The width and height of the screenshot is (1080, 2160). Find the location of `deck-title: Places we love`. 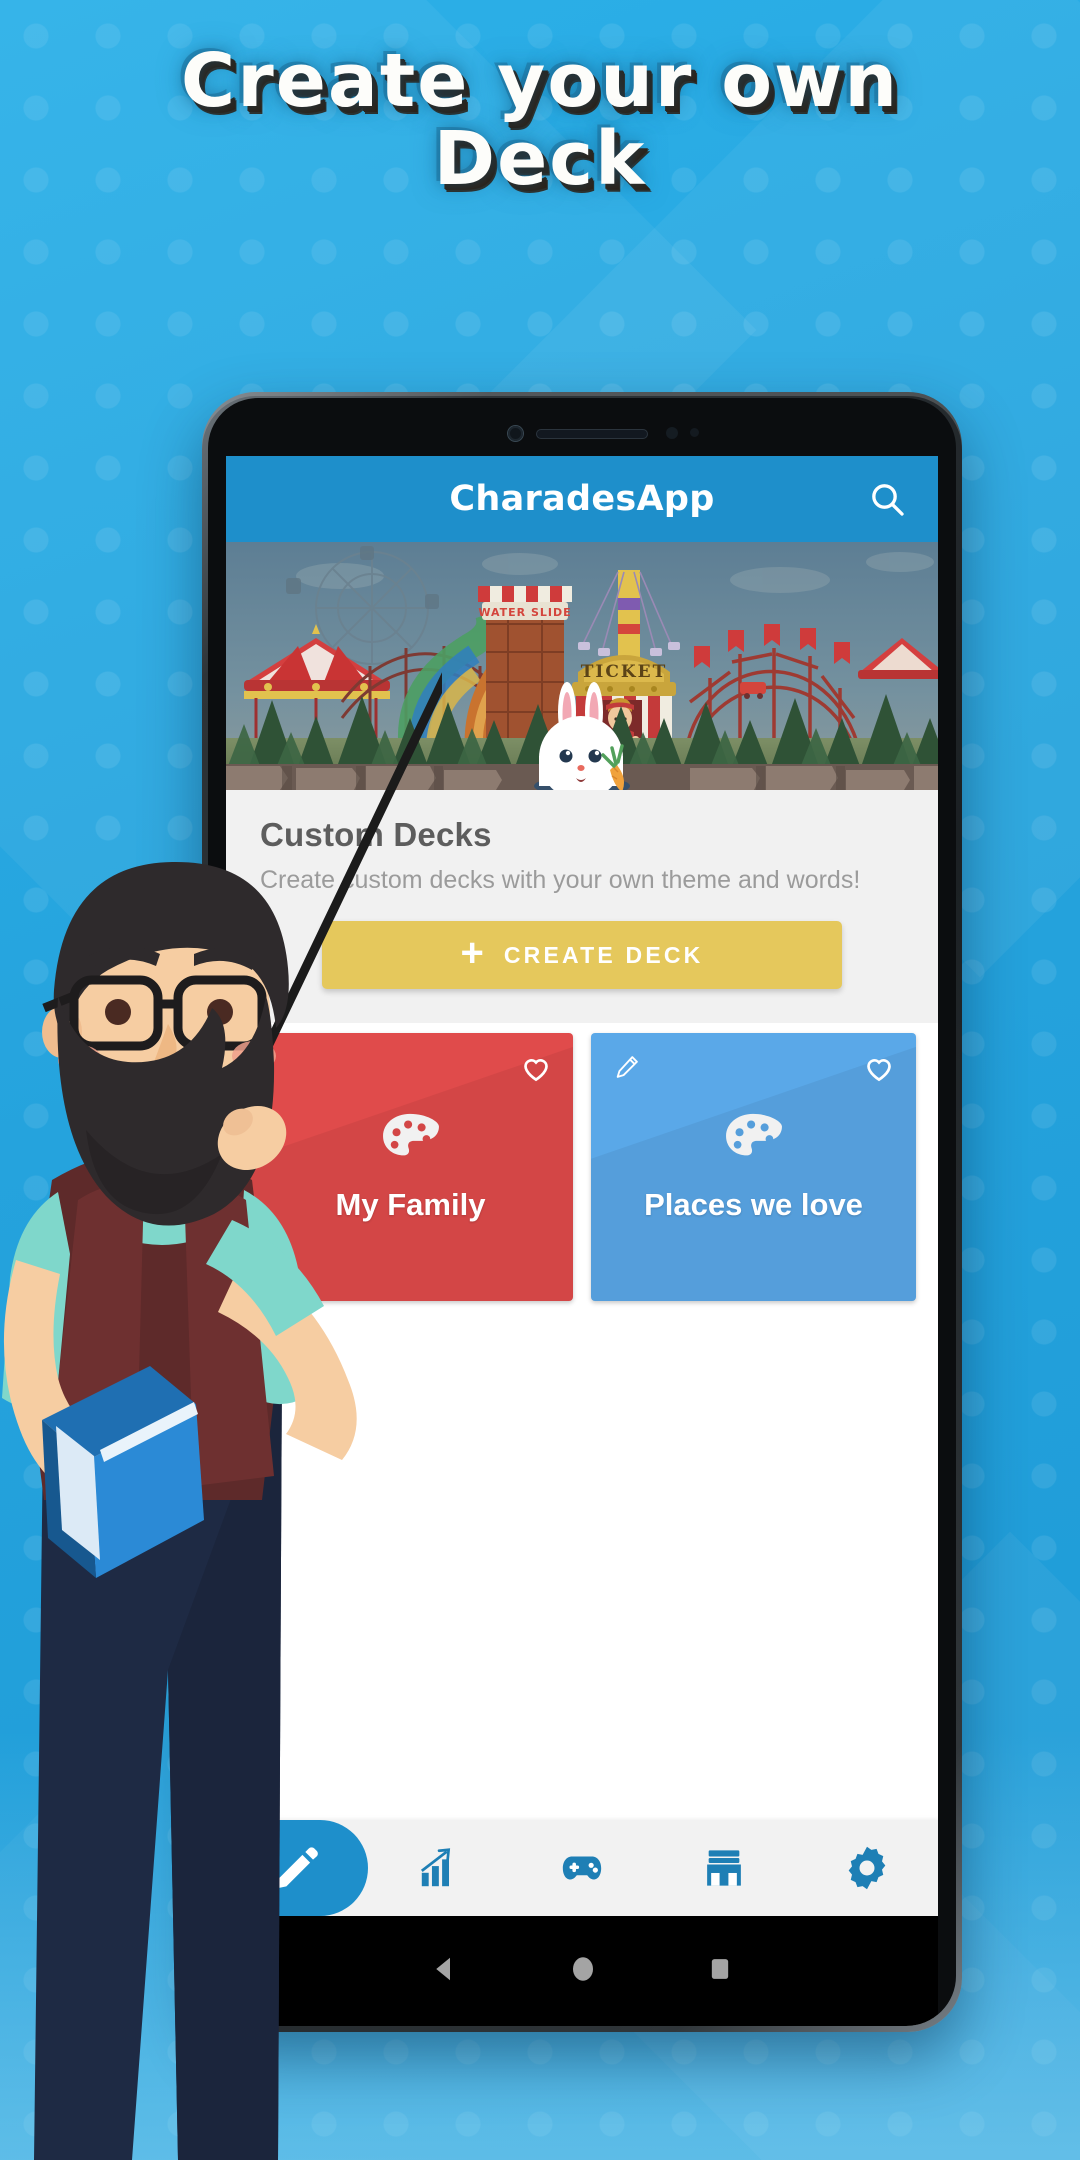

deck-title: Places we love is located at coordinates (753, 1204).